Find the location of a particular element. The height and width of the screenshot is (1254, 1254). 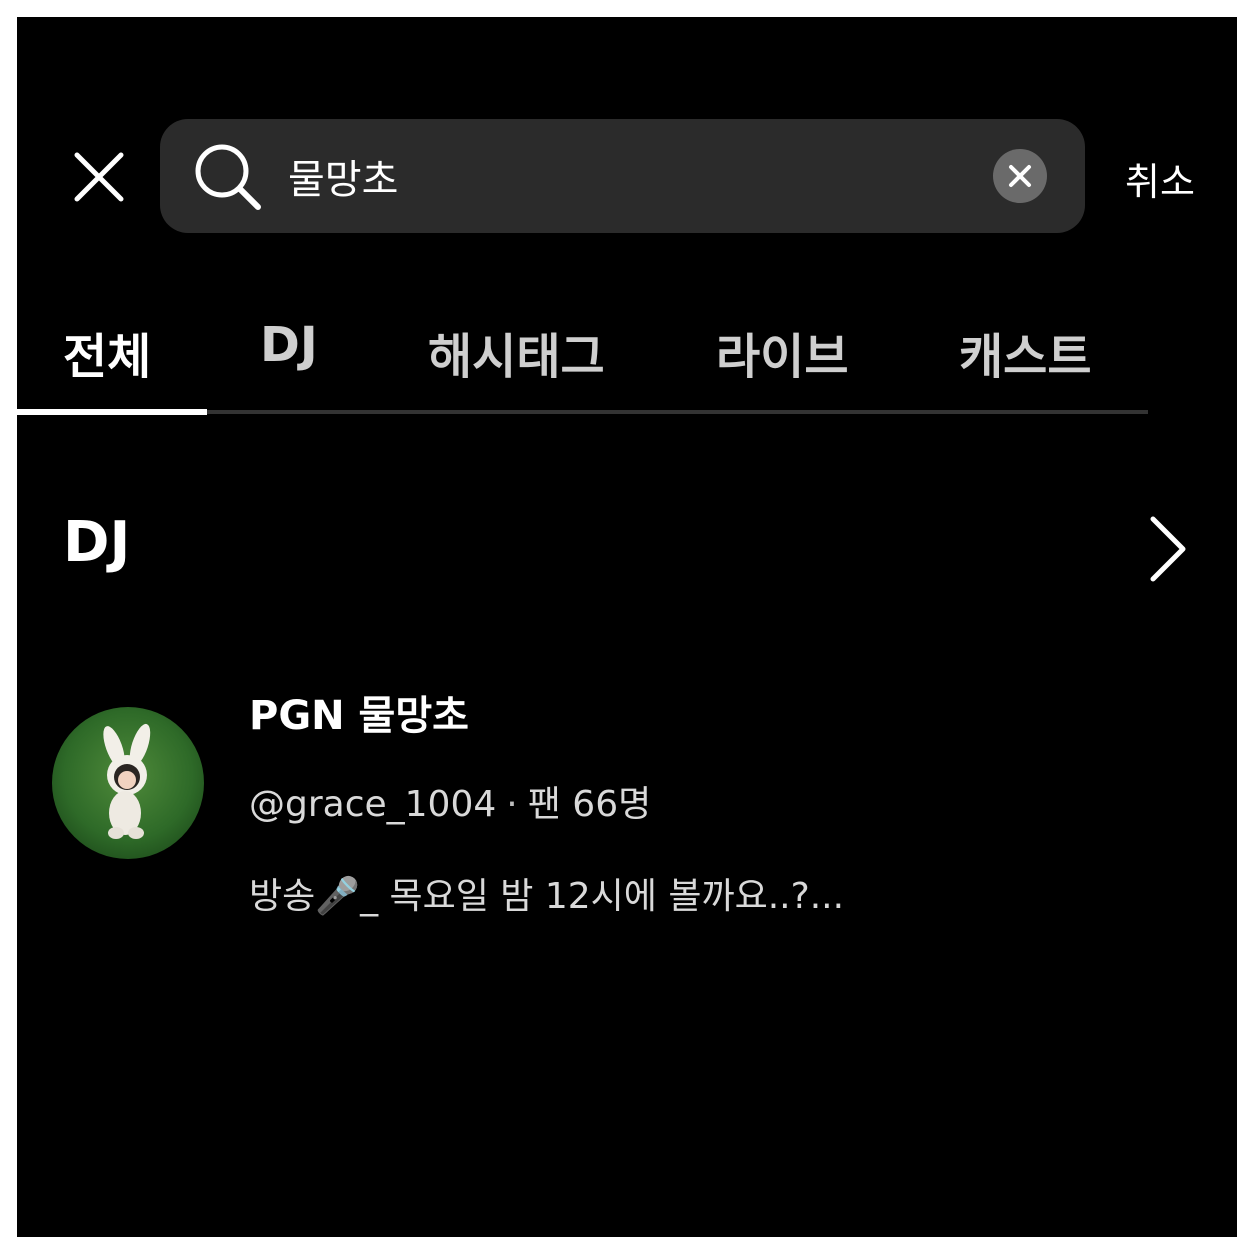

search-bar is located at coordinates (622, 176).